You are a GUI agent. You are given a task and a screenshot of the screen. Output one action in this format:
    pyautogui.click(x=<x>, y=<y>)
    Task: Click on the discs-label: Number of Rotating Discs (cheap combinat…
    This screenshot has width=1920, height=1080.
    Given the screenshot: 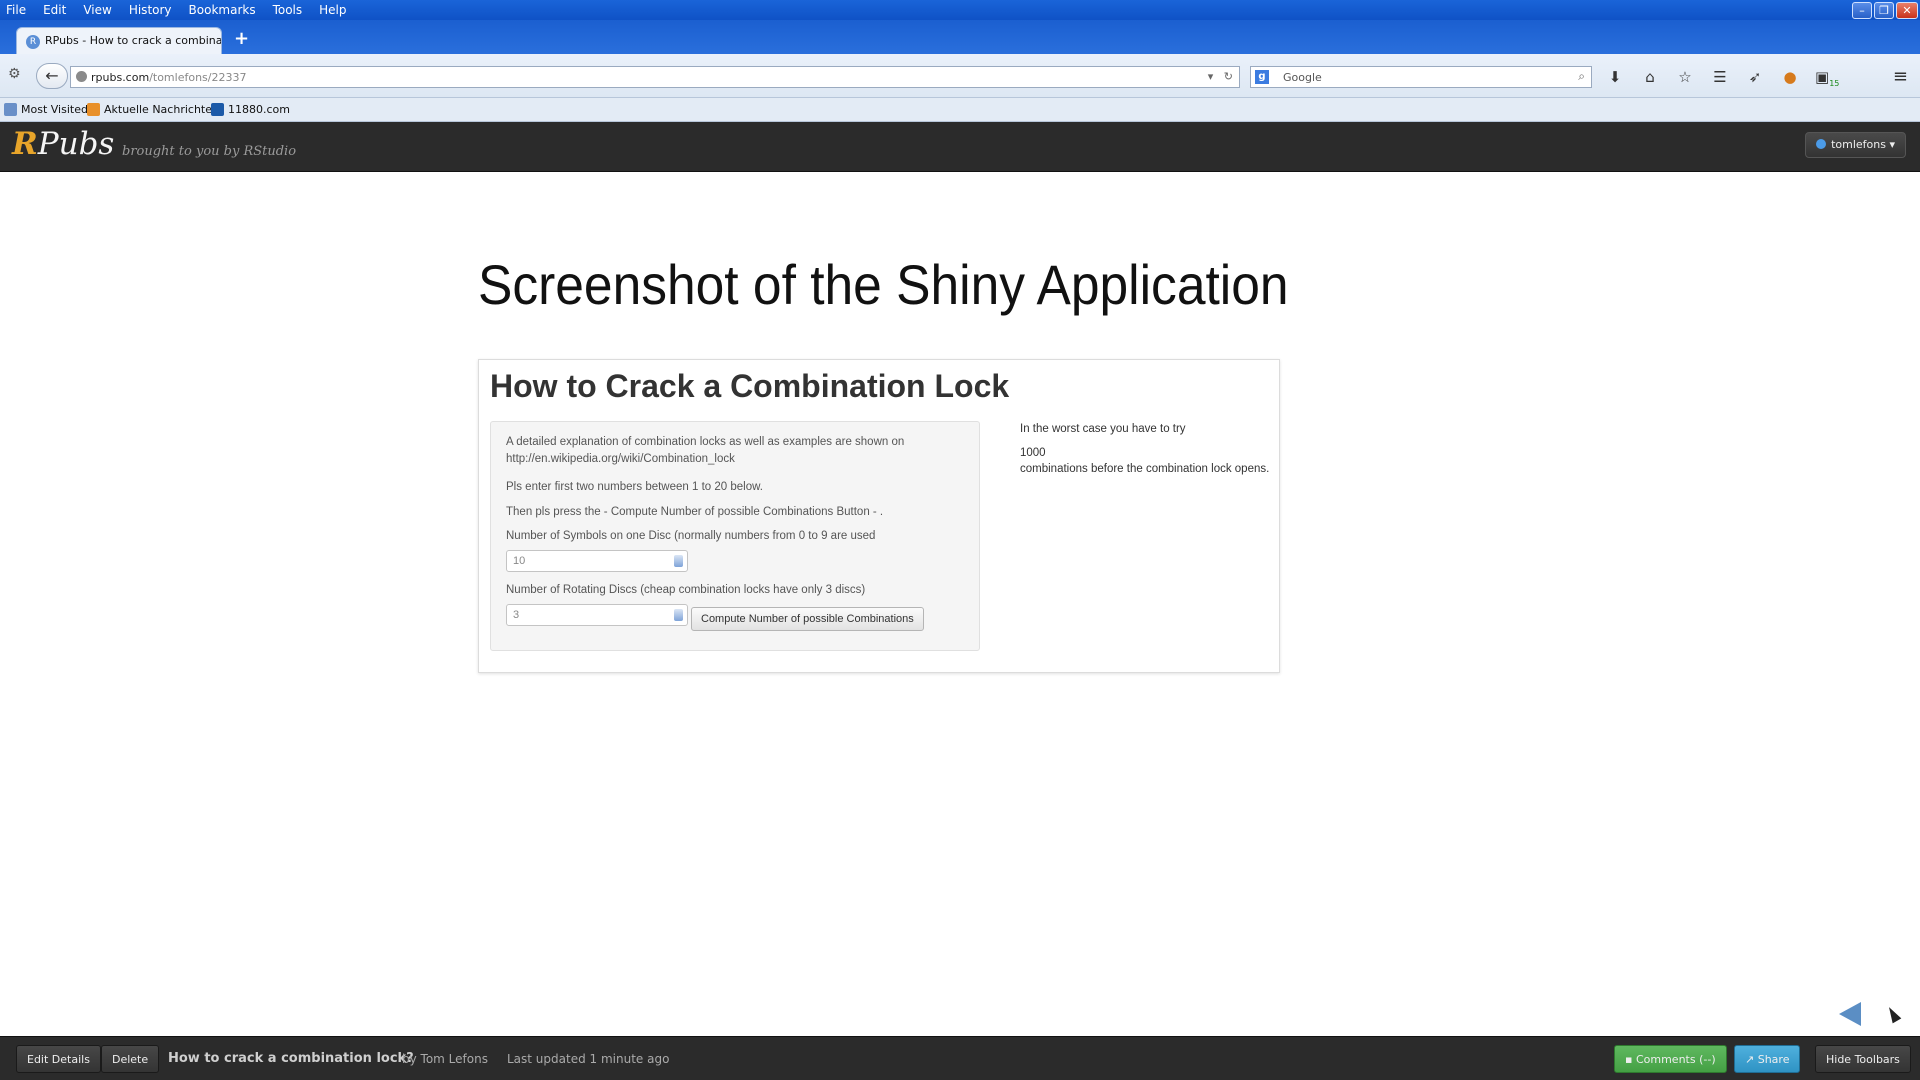 What is the action you would take?
    pyautogui.click(x=686, y=590)
    